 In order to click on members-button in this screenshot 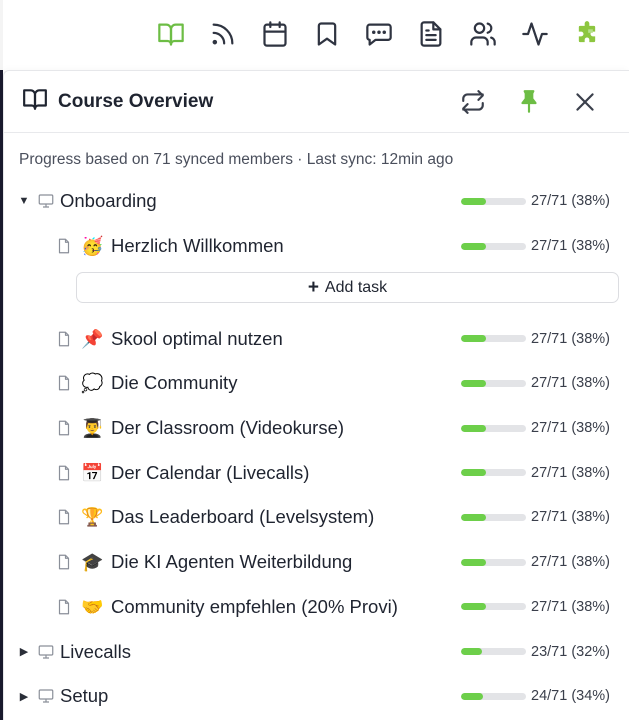, I will do `click(483, 34)`.